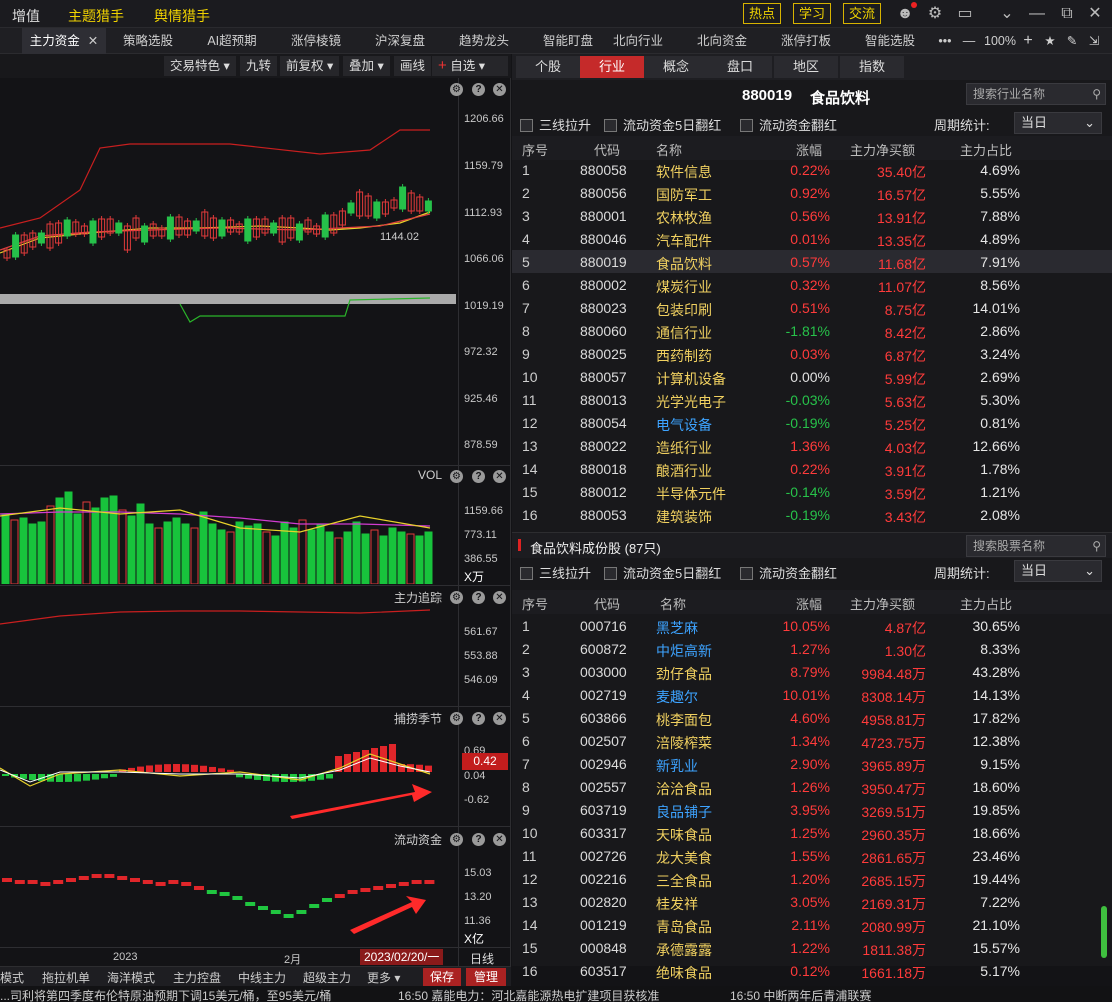 Image resolution: width=1112 pixels, height=1002 pixels. Describe the element at coordinates (486, 977) in the screenshot. I see `manage-button: 管理` at that location.